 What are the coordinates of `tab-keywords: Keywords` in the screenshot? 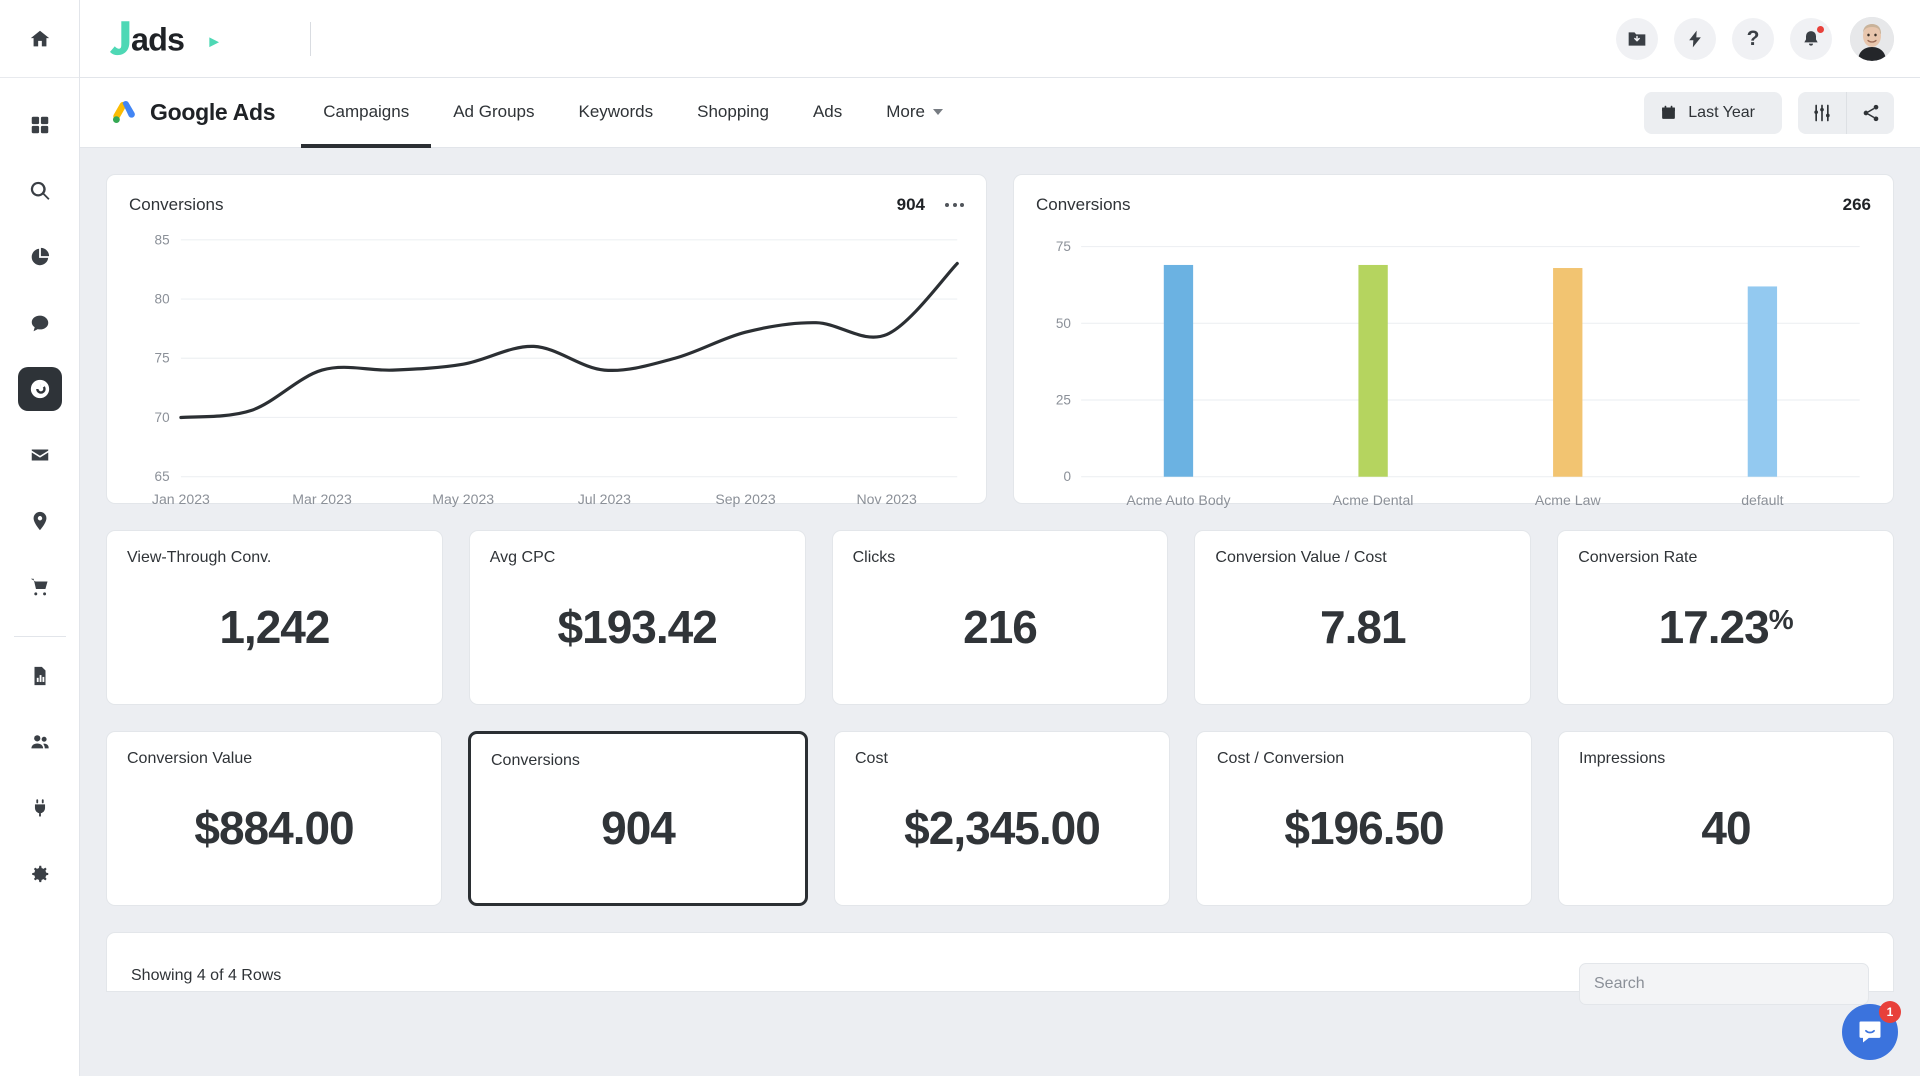 It's located at (615, 113).